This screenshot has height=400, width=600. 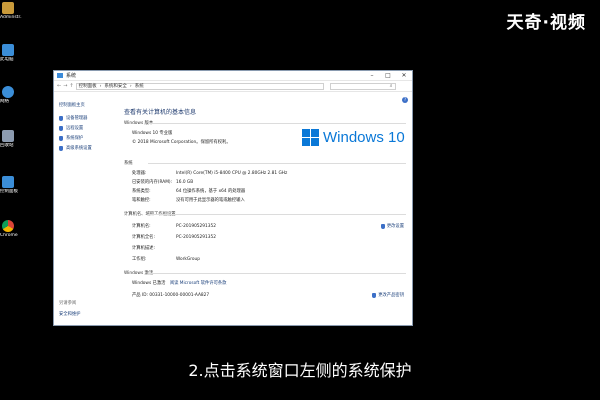 I want to click on row-key: 已安装的内存(RAM):, so click(x=152, y=182).